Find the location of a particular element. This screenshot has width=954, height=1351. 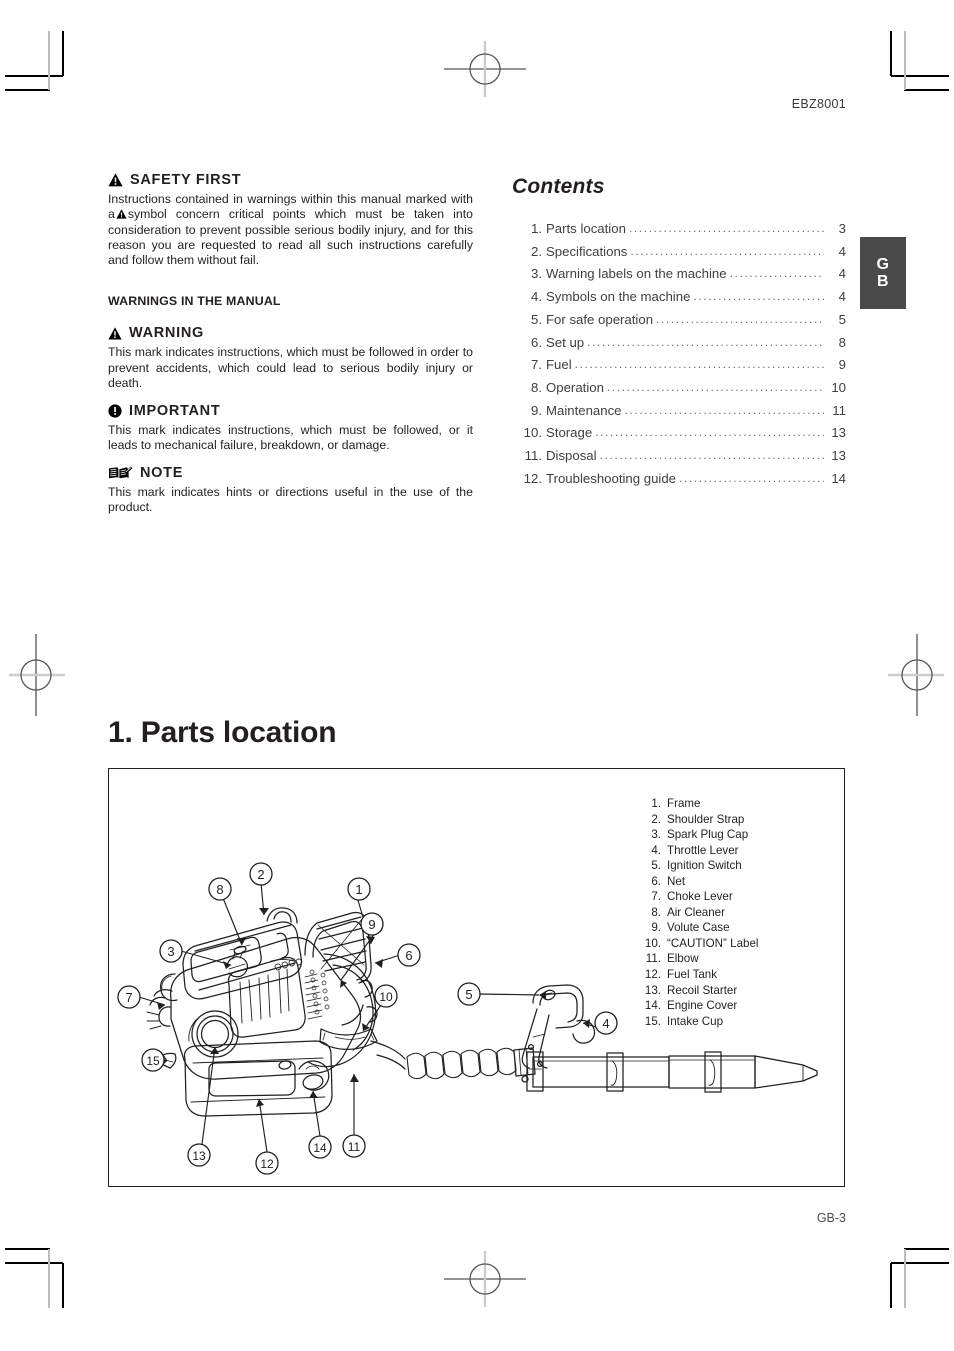

svg-text: 5 is located at coordinates (468, 994).